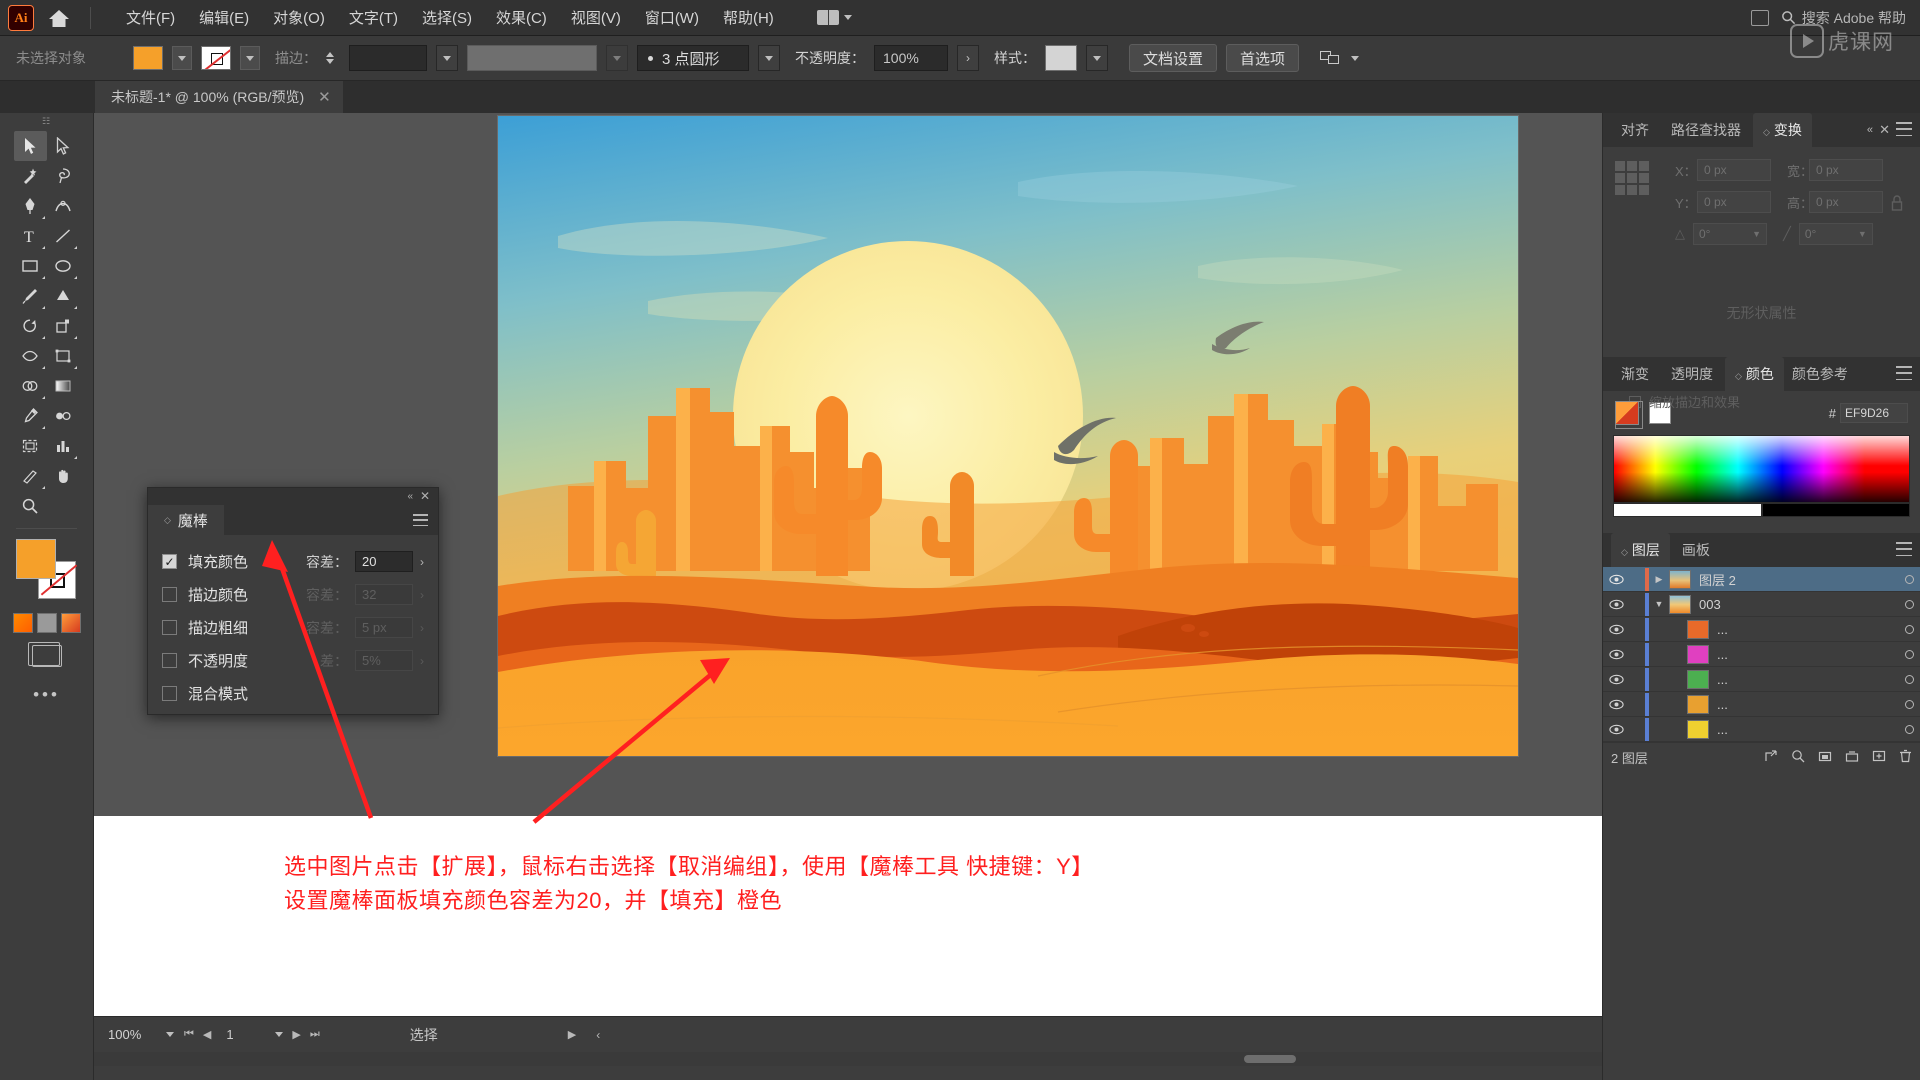 The width and height of the screenshot is (1920, 1080). Describe the element at coordinates (1692, 374) in the screenshot. I see `tab-transparency: 透明度` at that location.